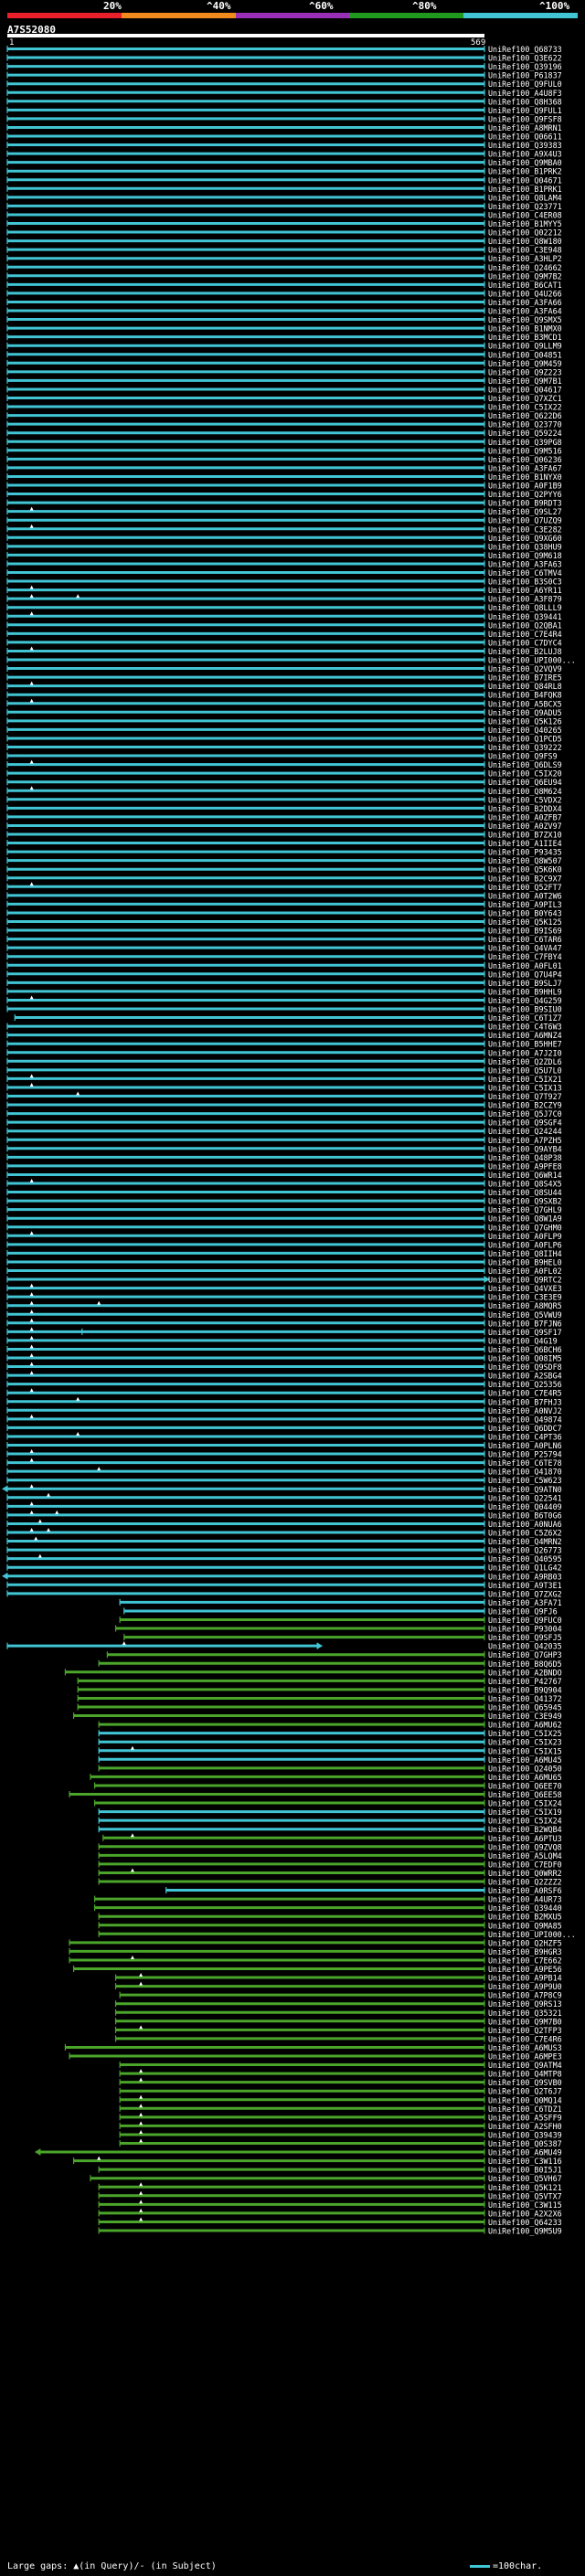 The height and width of the screenshot is (2576, 585). What do you see at coordinates (284, 1480) in the screenshot?
I see `hit-row: UniRef100_C5W623` at bounding box center [284, 1480].